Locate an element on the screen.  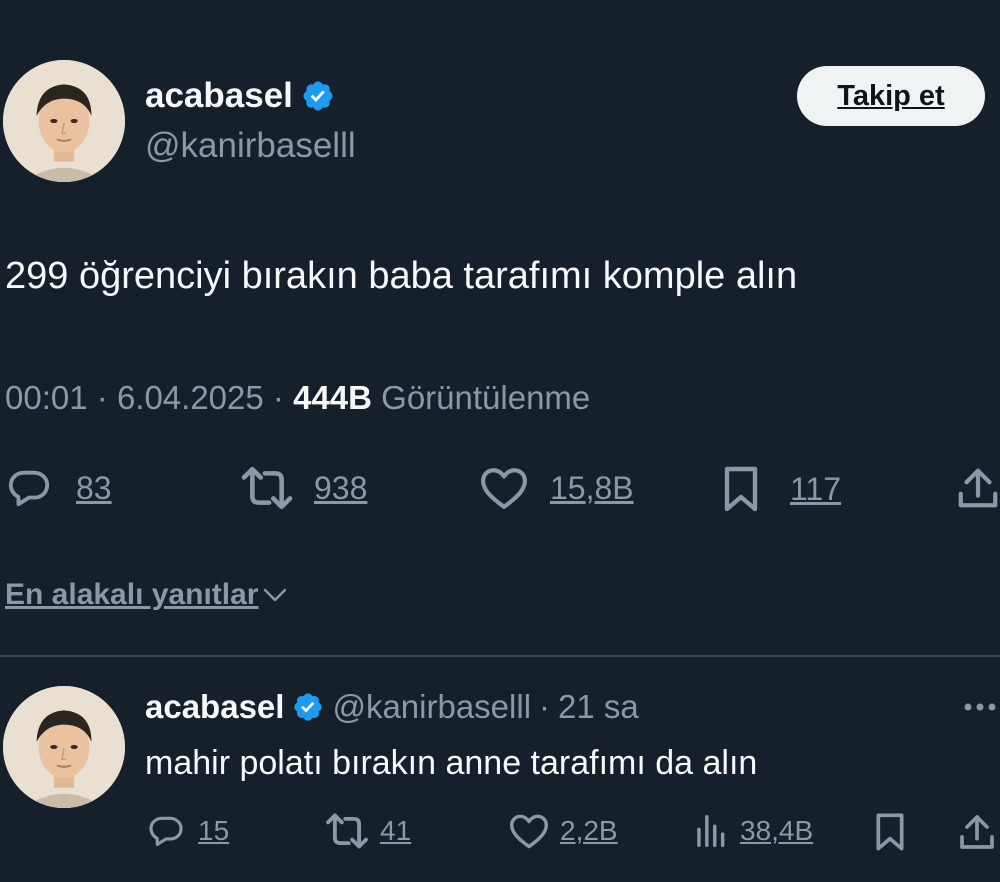
retweet-count: 938 is located at coordinates (340, 488).